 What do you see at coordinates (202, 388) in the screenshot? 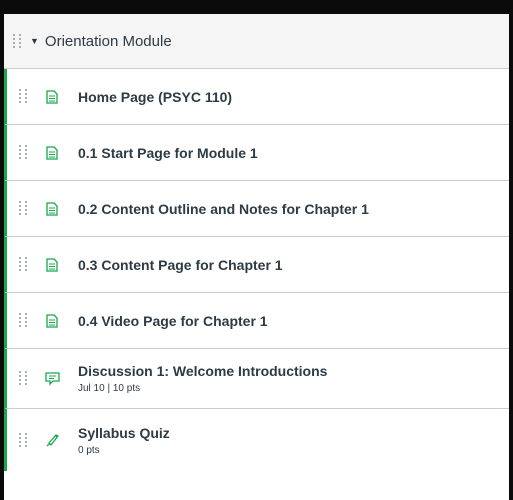
I see `item-meta: Jul 10 | 10 pts` at bounding box center [202, 388].